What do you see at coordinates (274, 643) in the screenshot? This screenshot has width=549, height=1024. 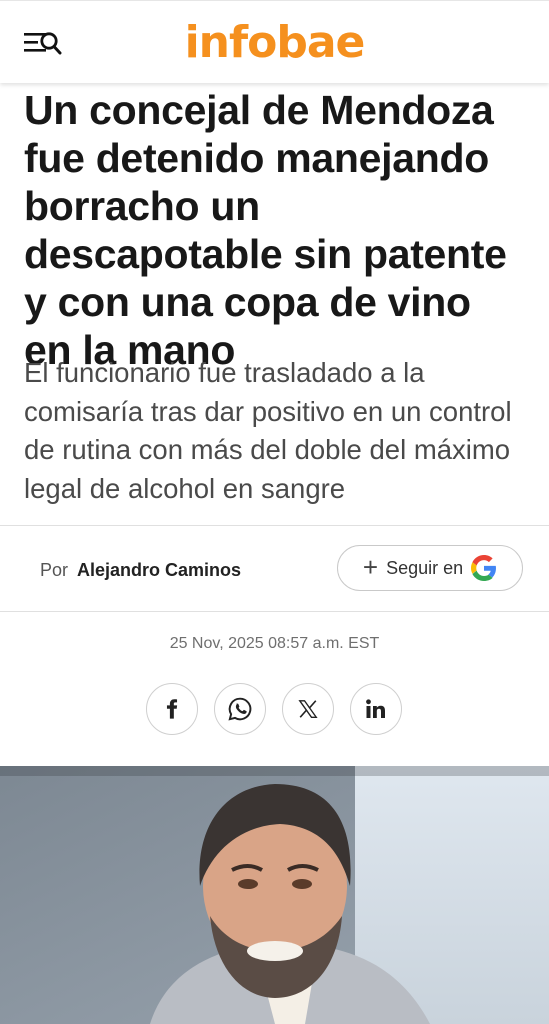 I see `publish-date: 25 Nov, 2025 08:57 a.m. EST` at bounding box center [274, 643].